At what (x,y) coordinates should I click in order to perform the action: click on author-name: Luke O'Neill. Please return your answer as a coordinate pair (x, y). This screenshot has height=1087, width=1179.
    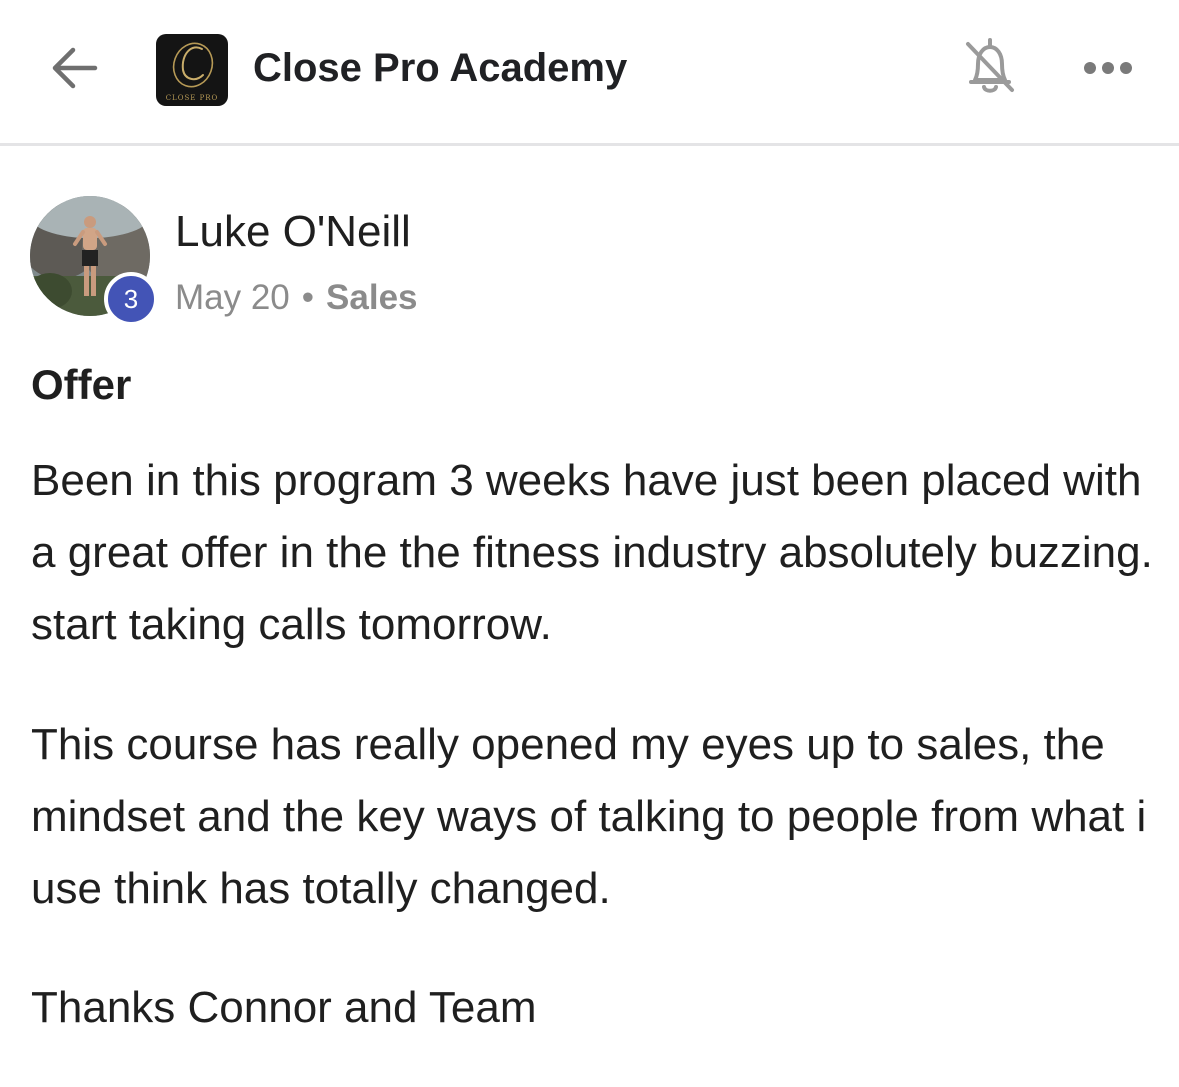
    Looking at the image, I should click on (293, 232).